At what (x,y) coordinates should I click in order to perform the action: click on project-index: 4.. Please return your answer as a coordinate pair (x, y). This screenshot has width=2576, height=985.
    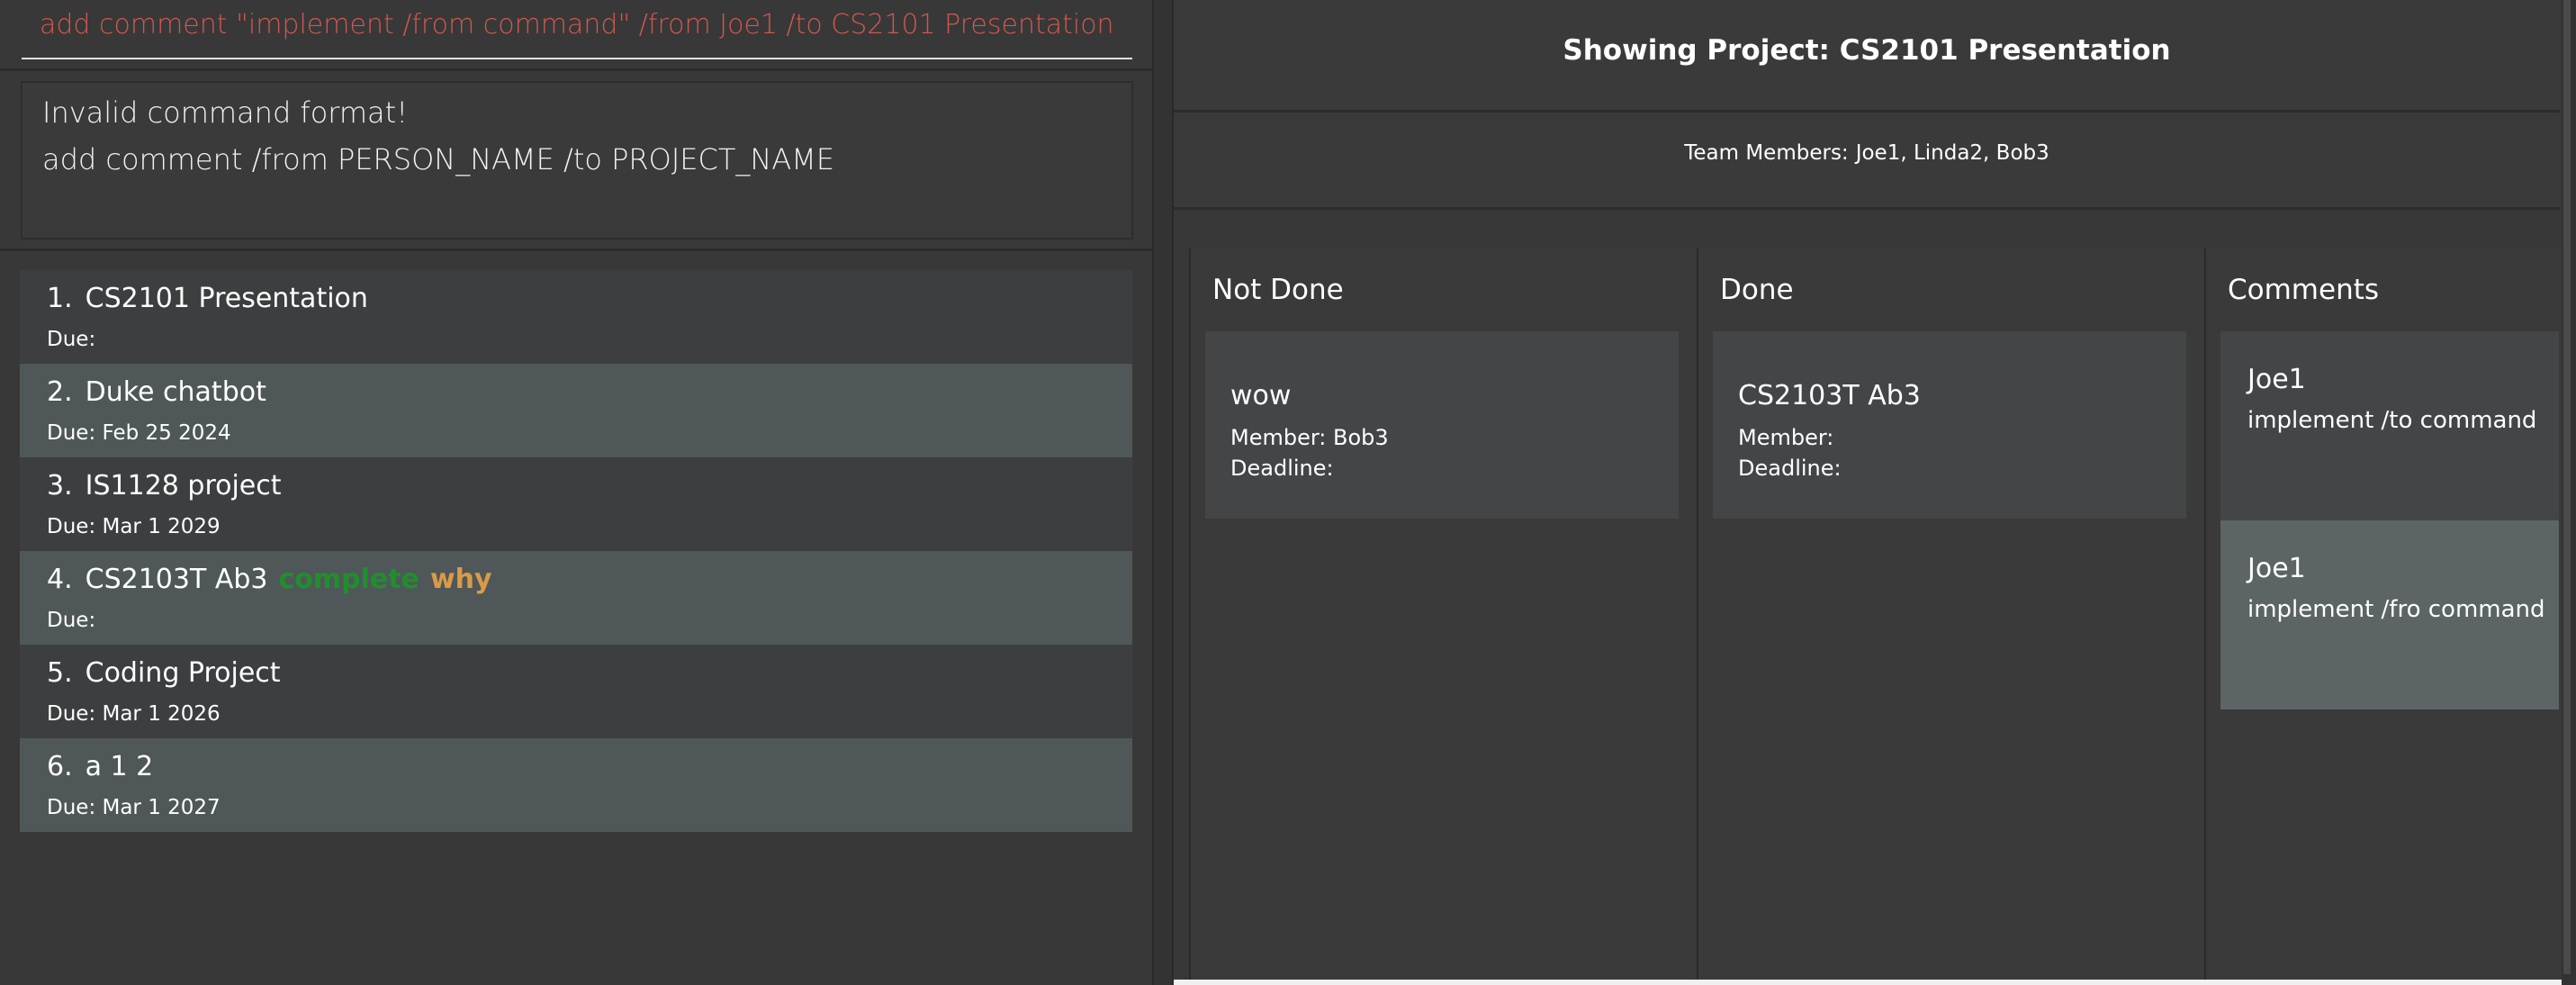
    Looking at the image, I should click on (60, 579).